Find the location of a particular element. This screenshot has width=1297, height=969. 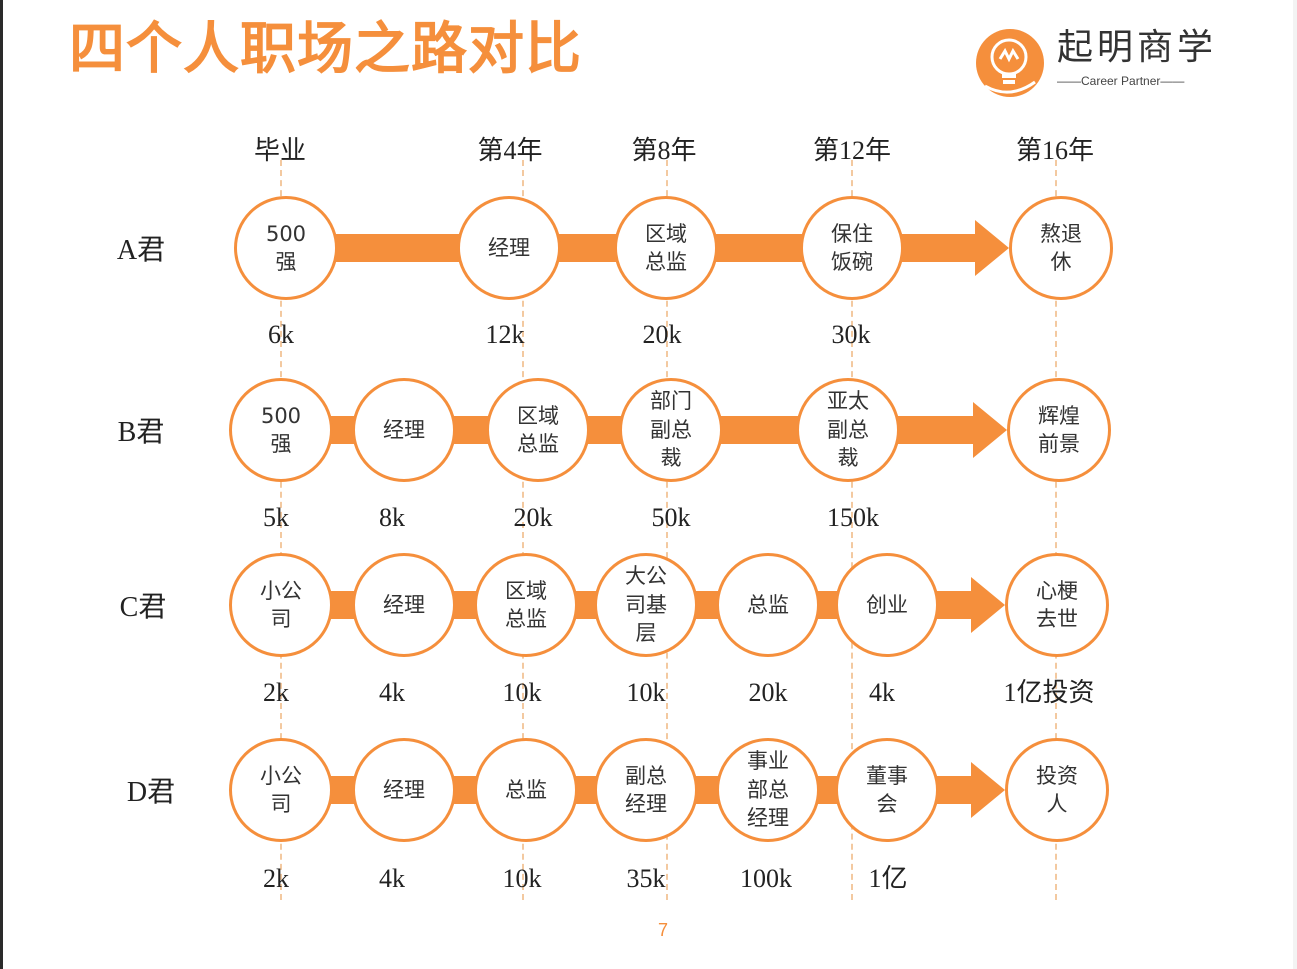

row-label: A君 is located at coordinates (141, 250).